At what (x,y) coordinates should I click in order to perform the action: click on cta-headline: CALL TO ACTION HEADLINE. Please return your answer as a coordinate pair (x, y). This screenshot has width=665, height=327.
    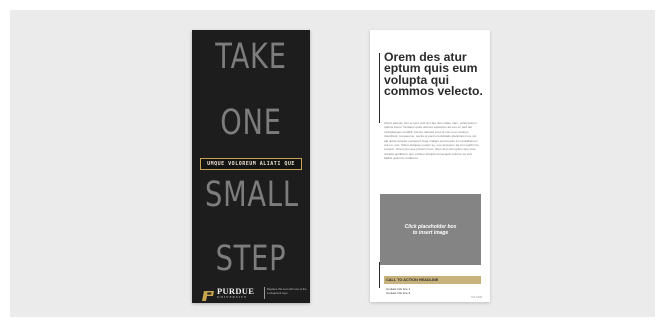
    Looking at the image, I should click on (432, 280).